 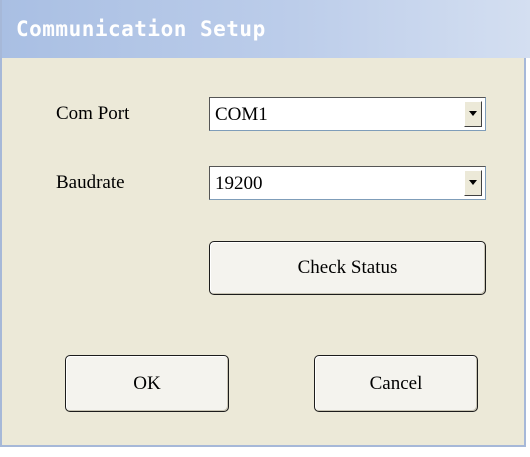 I want to click on ok-label: OK, so click(x=147, y=383).